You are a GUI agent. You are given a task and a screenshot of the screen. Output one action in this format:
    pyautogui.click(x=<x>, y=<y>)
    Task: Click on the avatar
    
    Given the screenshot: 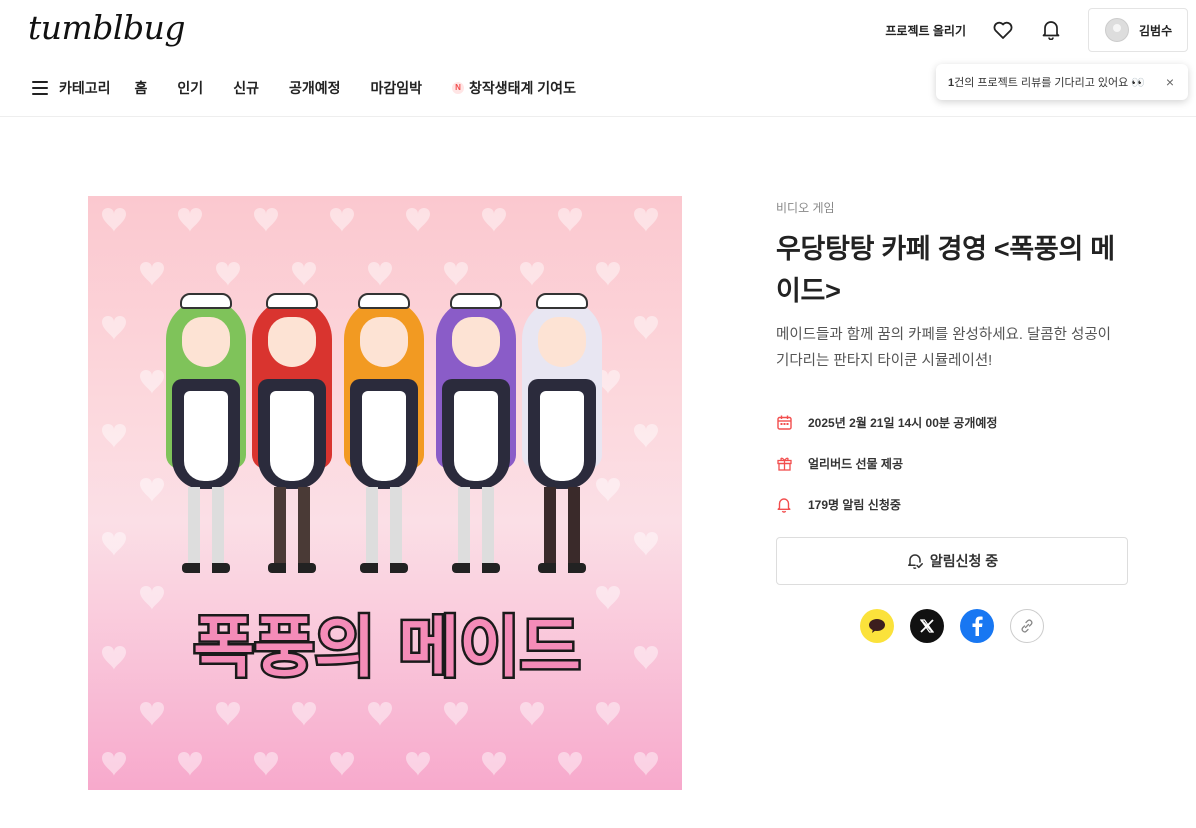 What is the action you would take?
    pyautogui.click(x=1117, y=30)
    